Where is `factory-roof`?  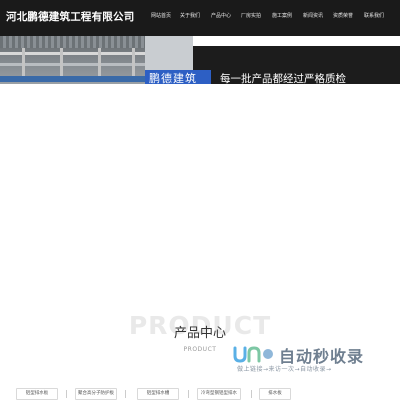 factory-roof is located at coordinates (72, 42).